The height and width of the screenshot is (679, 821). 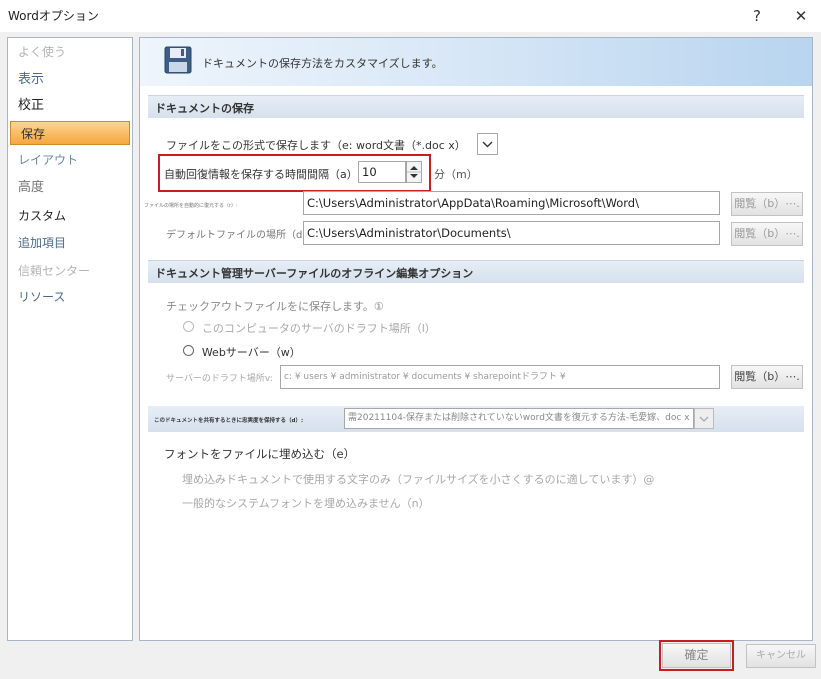 What do you see at coordinates (191, 206) in the screenshot?
I see `autorecover-location-label: ファイルの場所を自動的に復元する（r）:` at bounding box center [191, 206].